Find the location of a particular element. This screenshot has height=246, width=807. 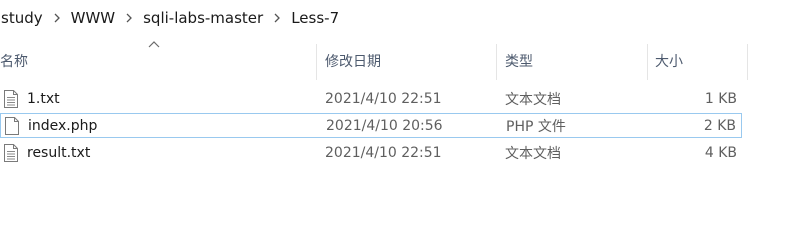

file-date: 2021/4/10 20:56 is located at coordinates (384, 125).